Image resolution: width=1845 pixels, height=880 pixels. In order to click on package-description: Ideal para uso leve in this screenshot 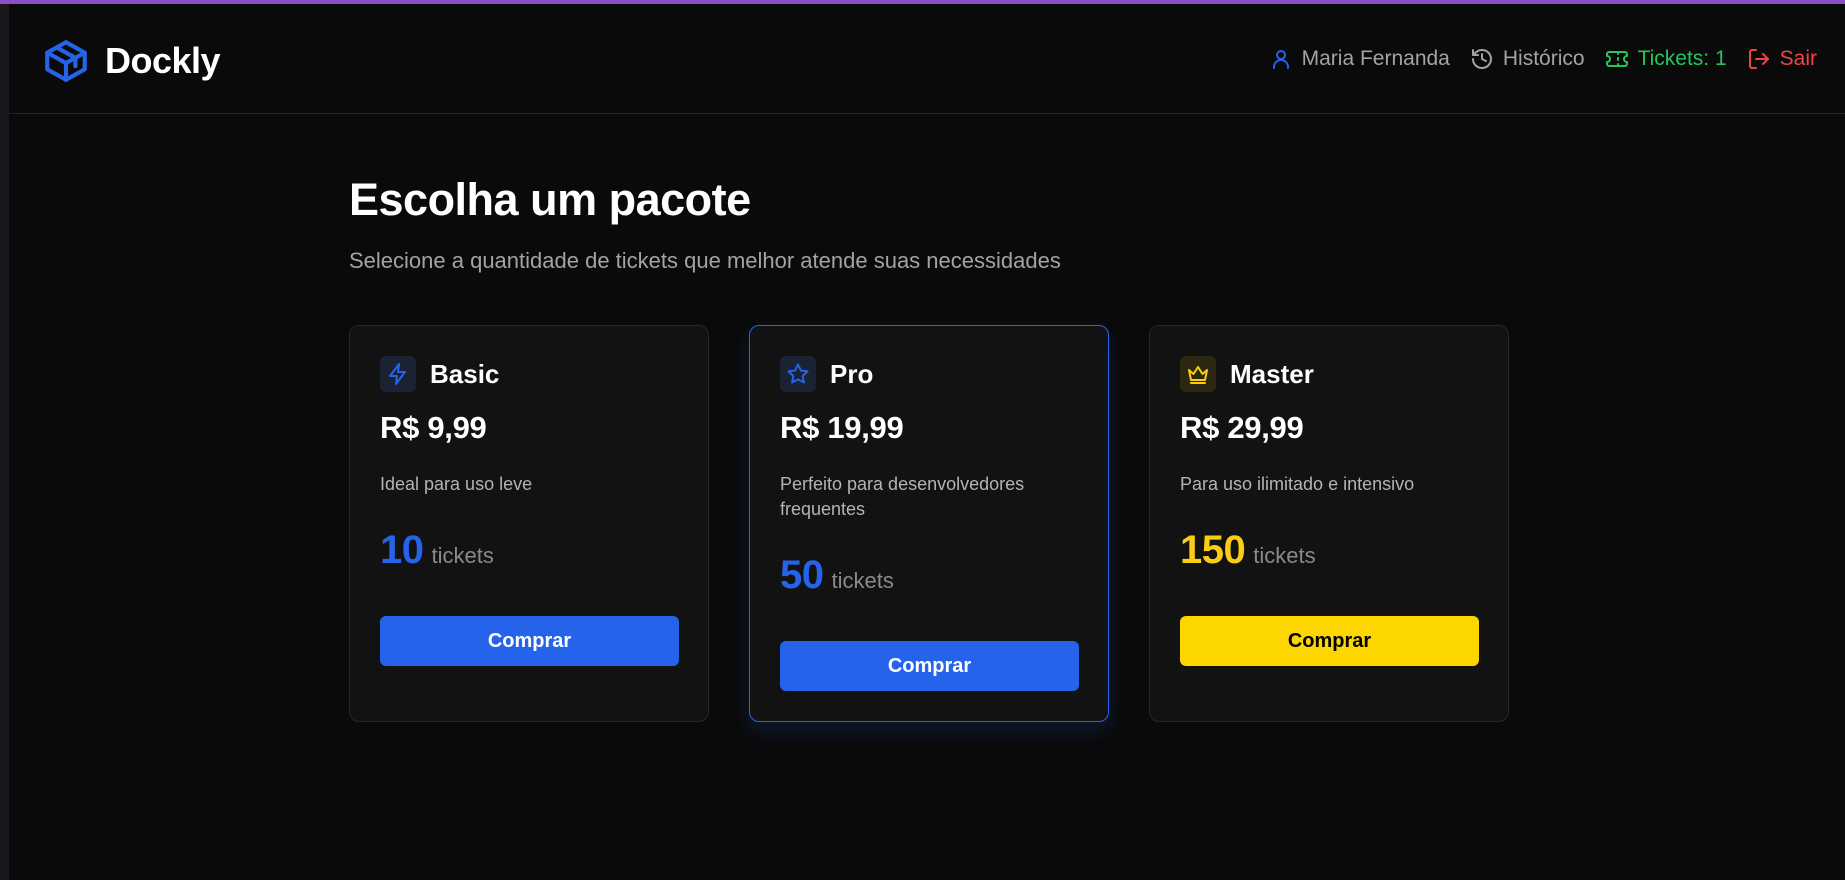, I will do `click(456, 484)`.